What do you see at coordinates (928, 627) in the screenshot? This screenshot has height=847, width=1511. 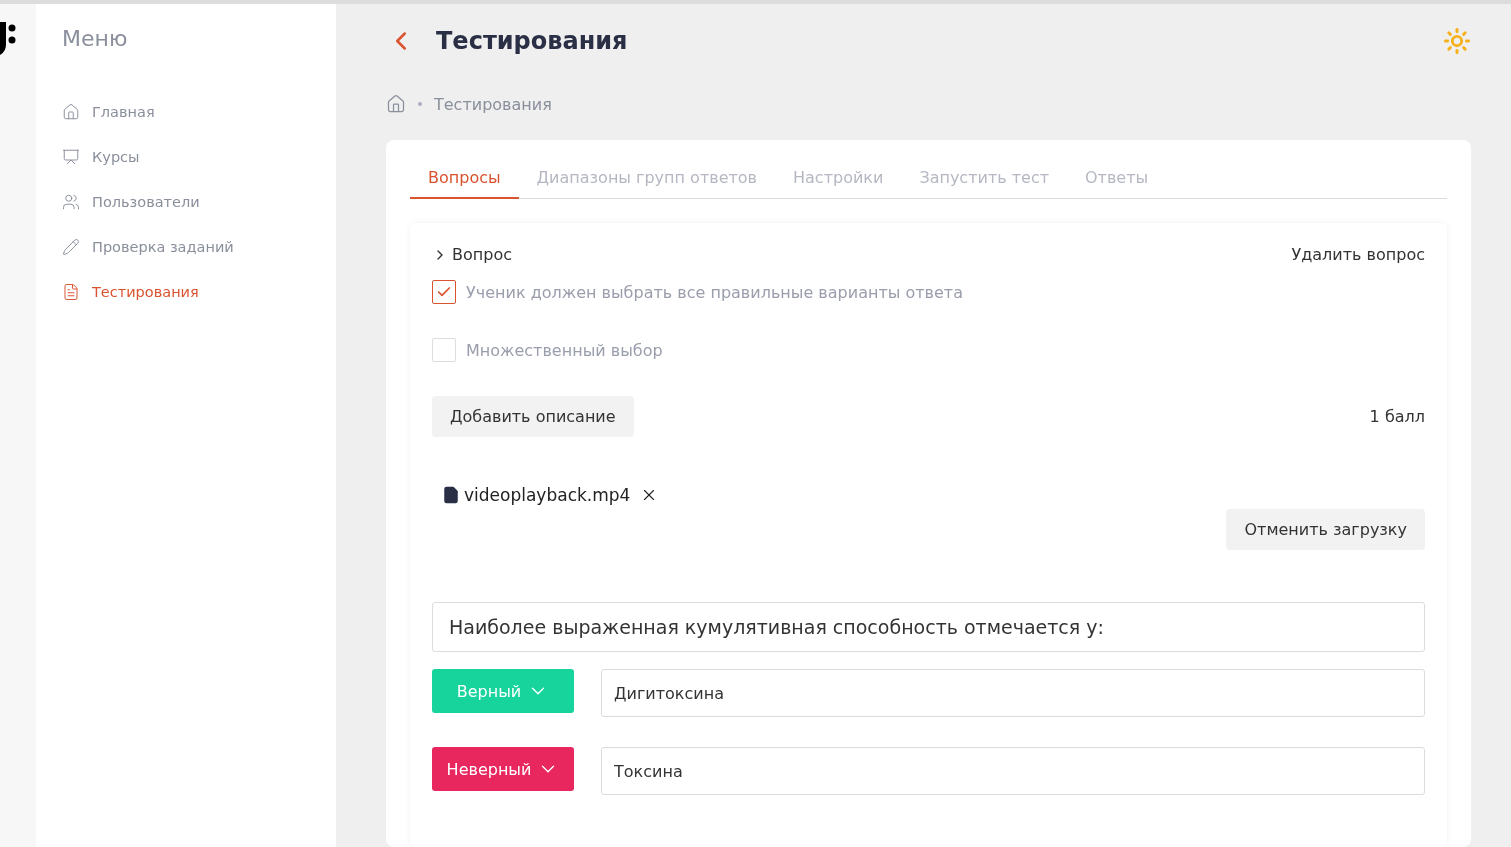 I see `question-text-field: Наиболее выраженная кумулятивная способность отмечается у:` at bounding box center [928, 627].